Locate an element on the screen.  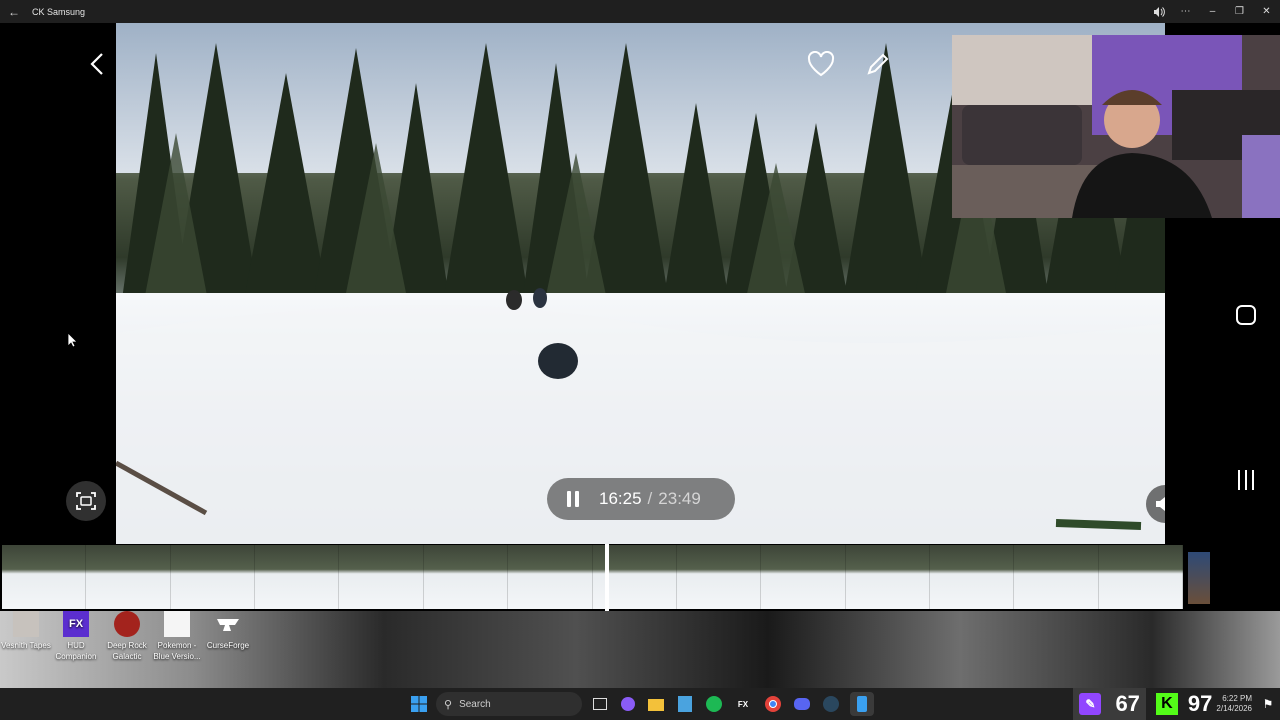
curseforge-icon is located at coordinates (228, 624).